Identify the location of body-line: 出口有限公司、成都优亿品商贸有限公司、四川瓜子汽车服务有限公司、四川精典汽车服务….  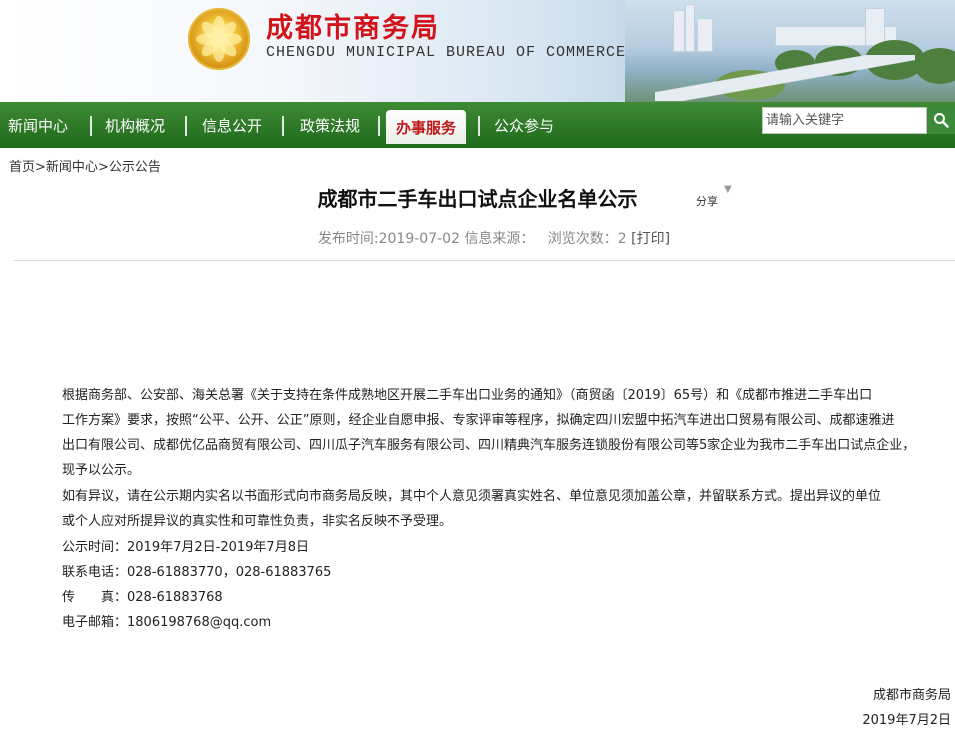
(489, 445).